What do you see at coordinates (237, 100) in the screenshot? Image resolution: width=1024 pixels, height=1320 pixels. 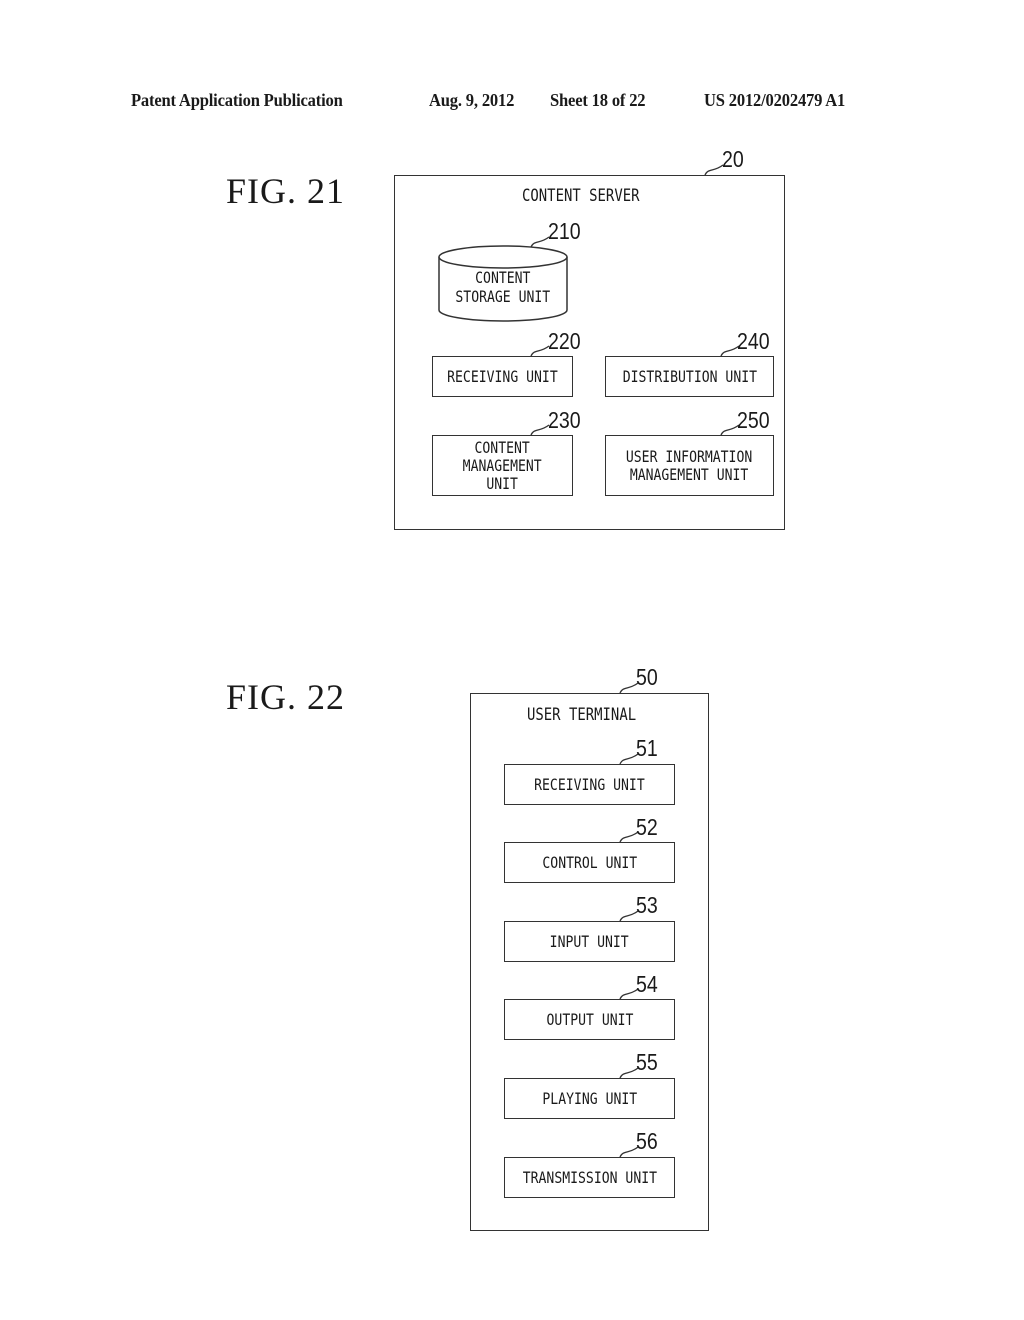 I see `publication-type: Patent Application Publication` at bounding box center [237, 100].